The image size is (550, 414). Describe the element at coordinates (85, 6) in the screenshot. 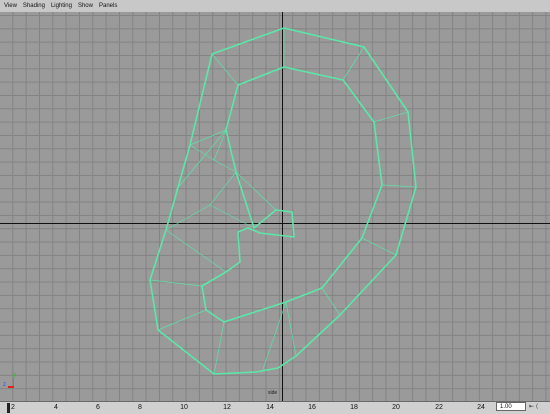

I see `menu-show: Show` at that location.